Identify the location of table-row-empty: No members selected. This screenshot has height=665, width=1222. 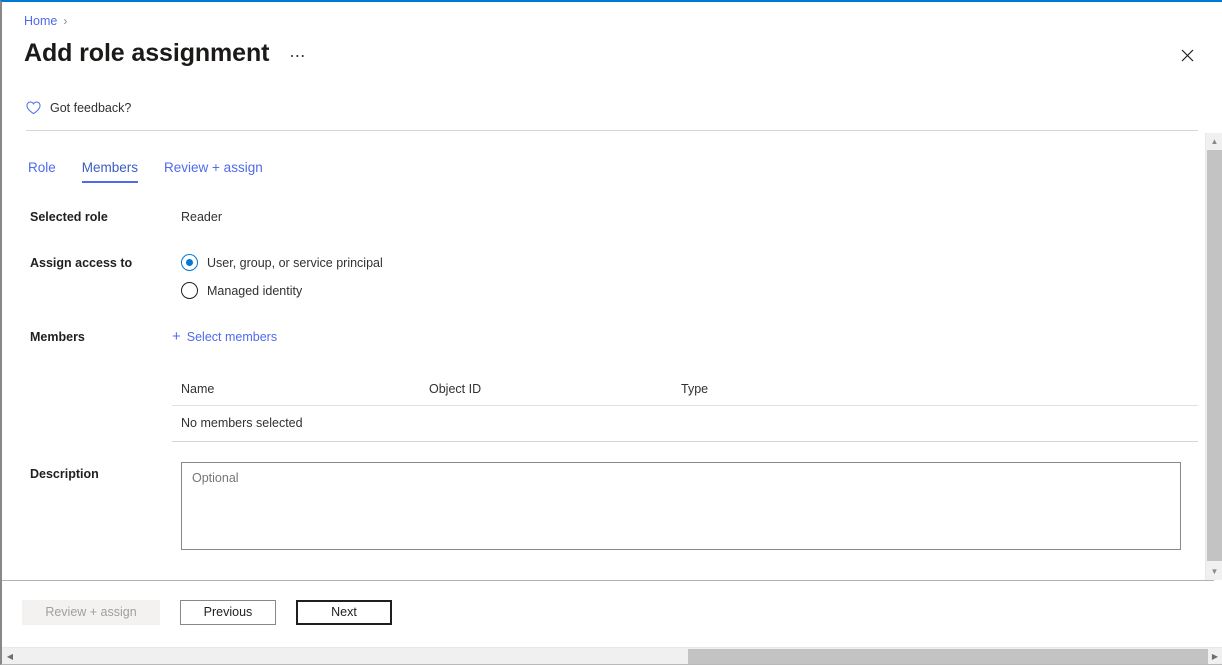
(685, 424).